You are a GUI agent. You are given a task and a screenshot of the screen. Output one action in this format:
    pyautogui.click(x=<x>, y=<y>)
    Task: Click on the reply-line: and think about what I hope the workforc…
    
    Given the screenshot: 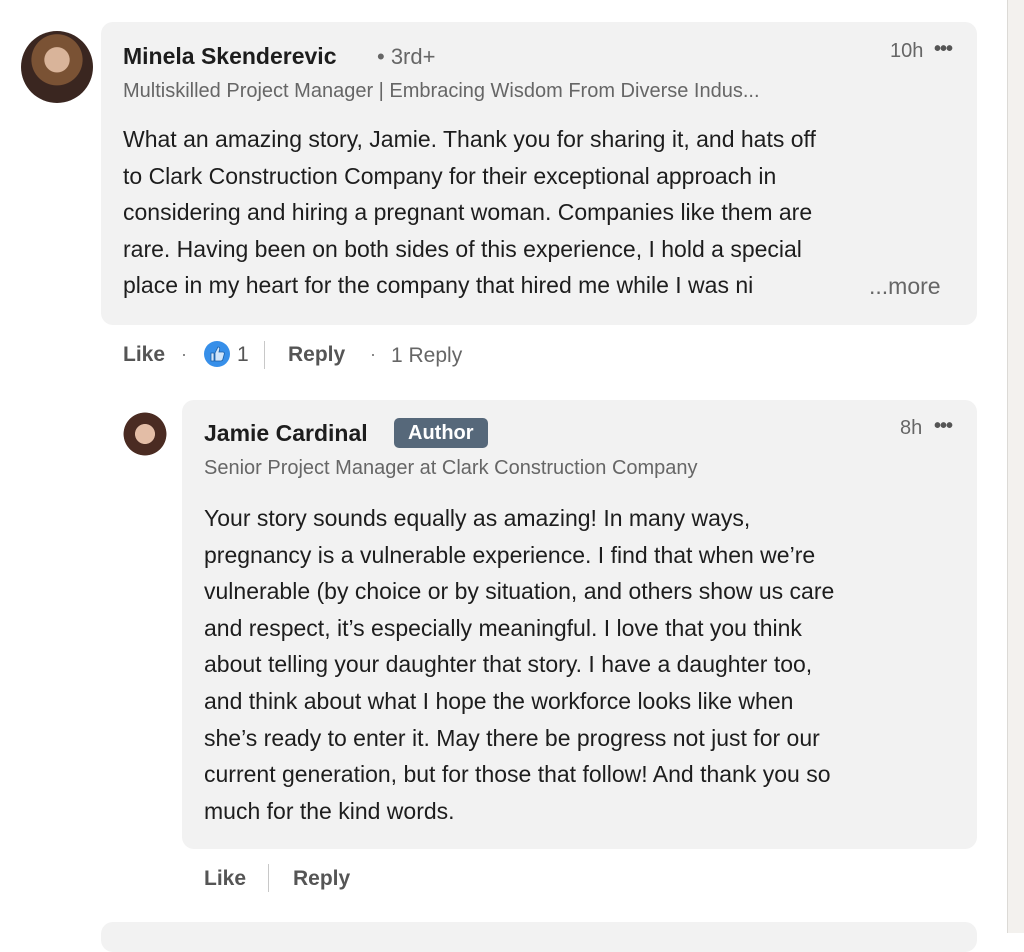 What is the action you would take?
    pyautogui.click(x=499, y=700)
    